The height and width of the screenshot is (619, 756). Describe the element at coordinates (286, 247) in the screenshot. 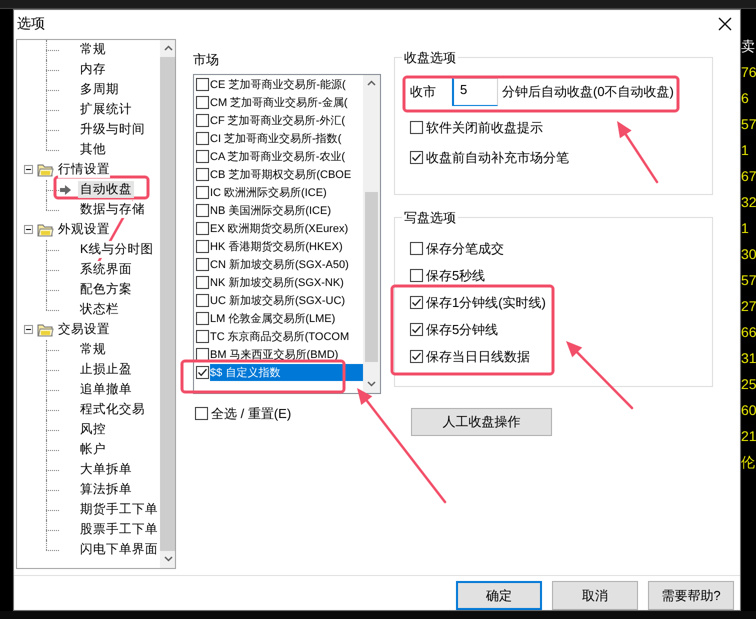

I see `list-item: HK 香港期货交易所(HKEX)` at that location.